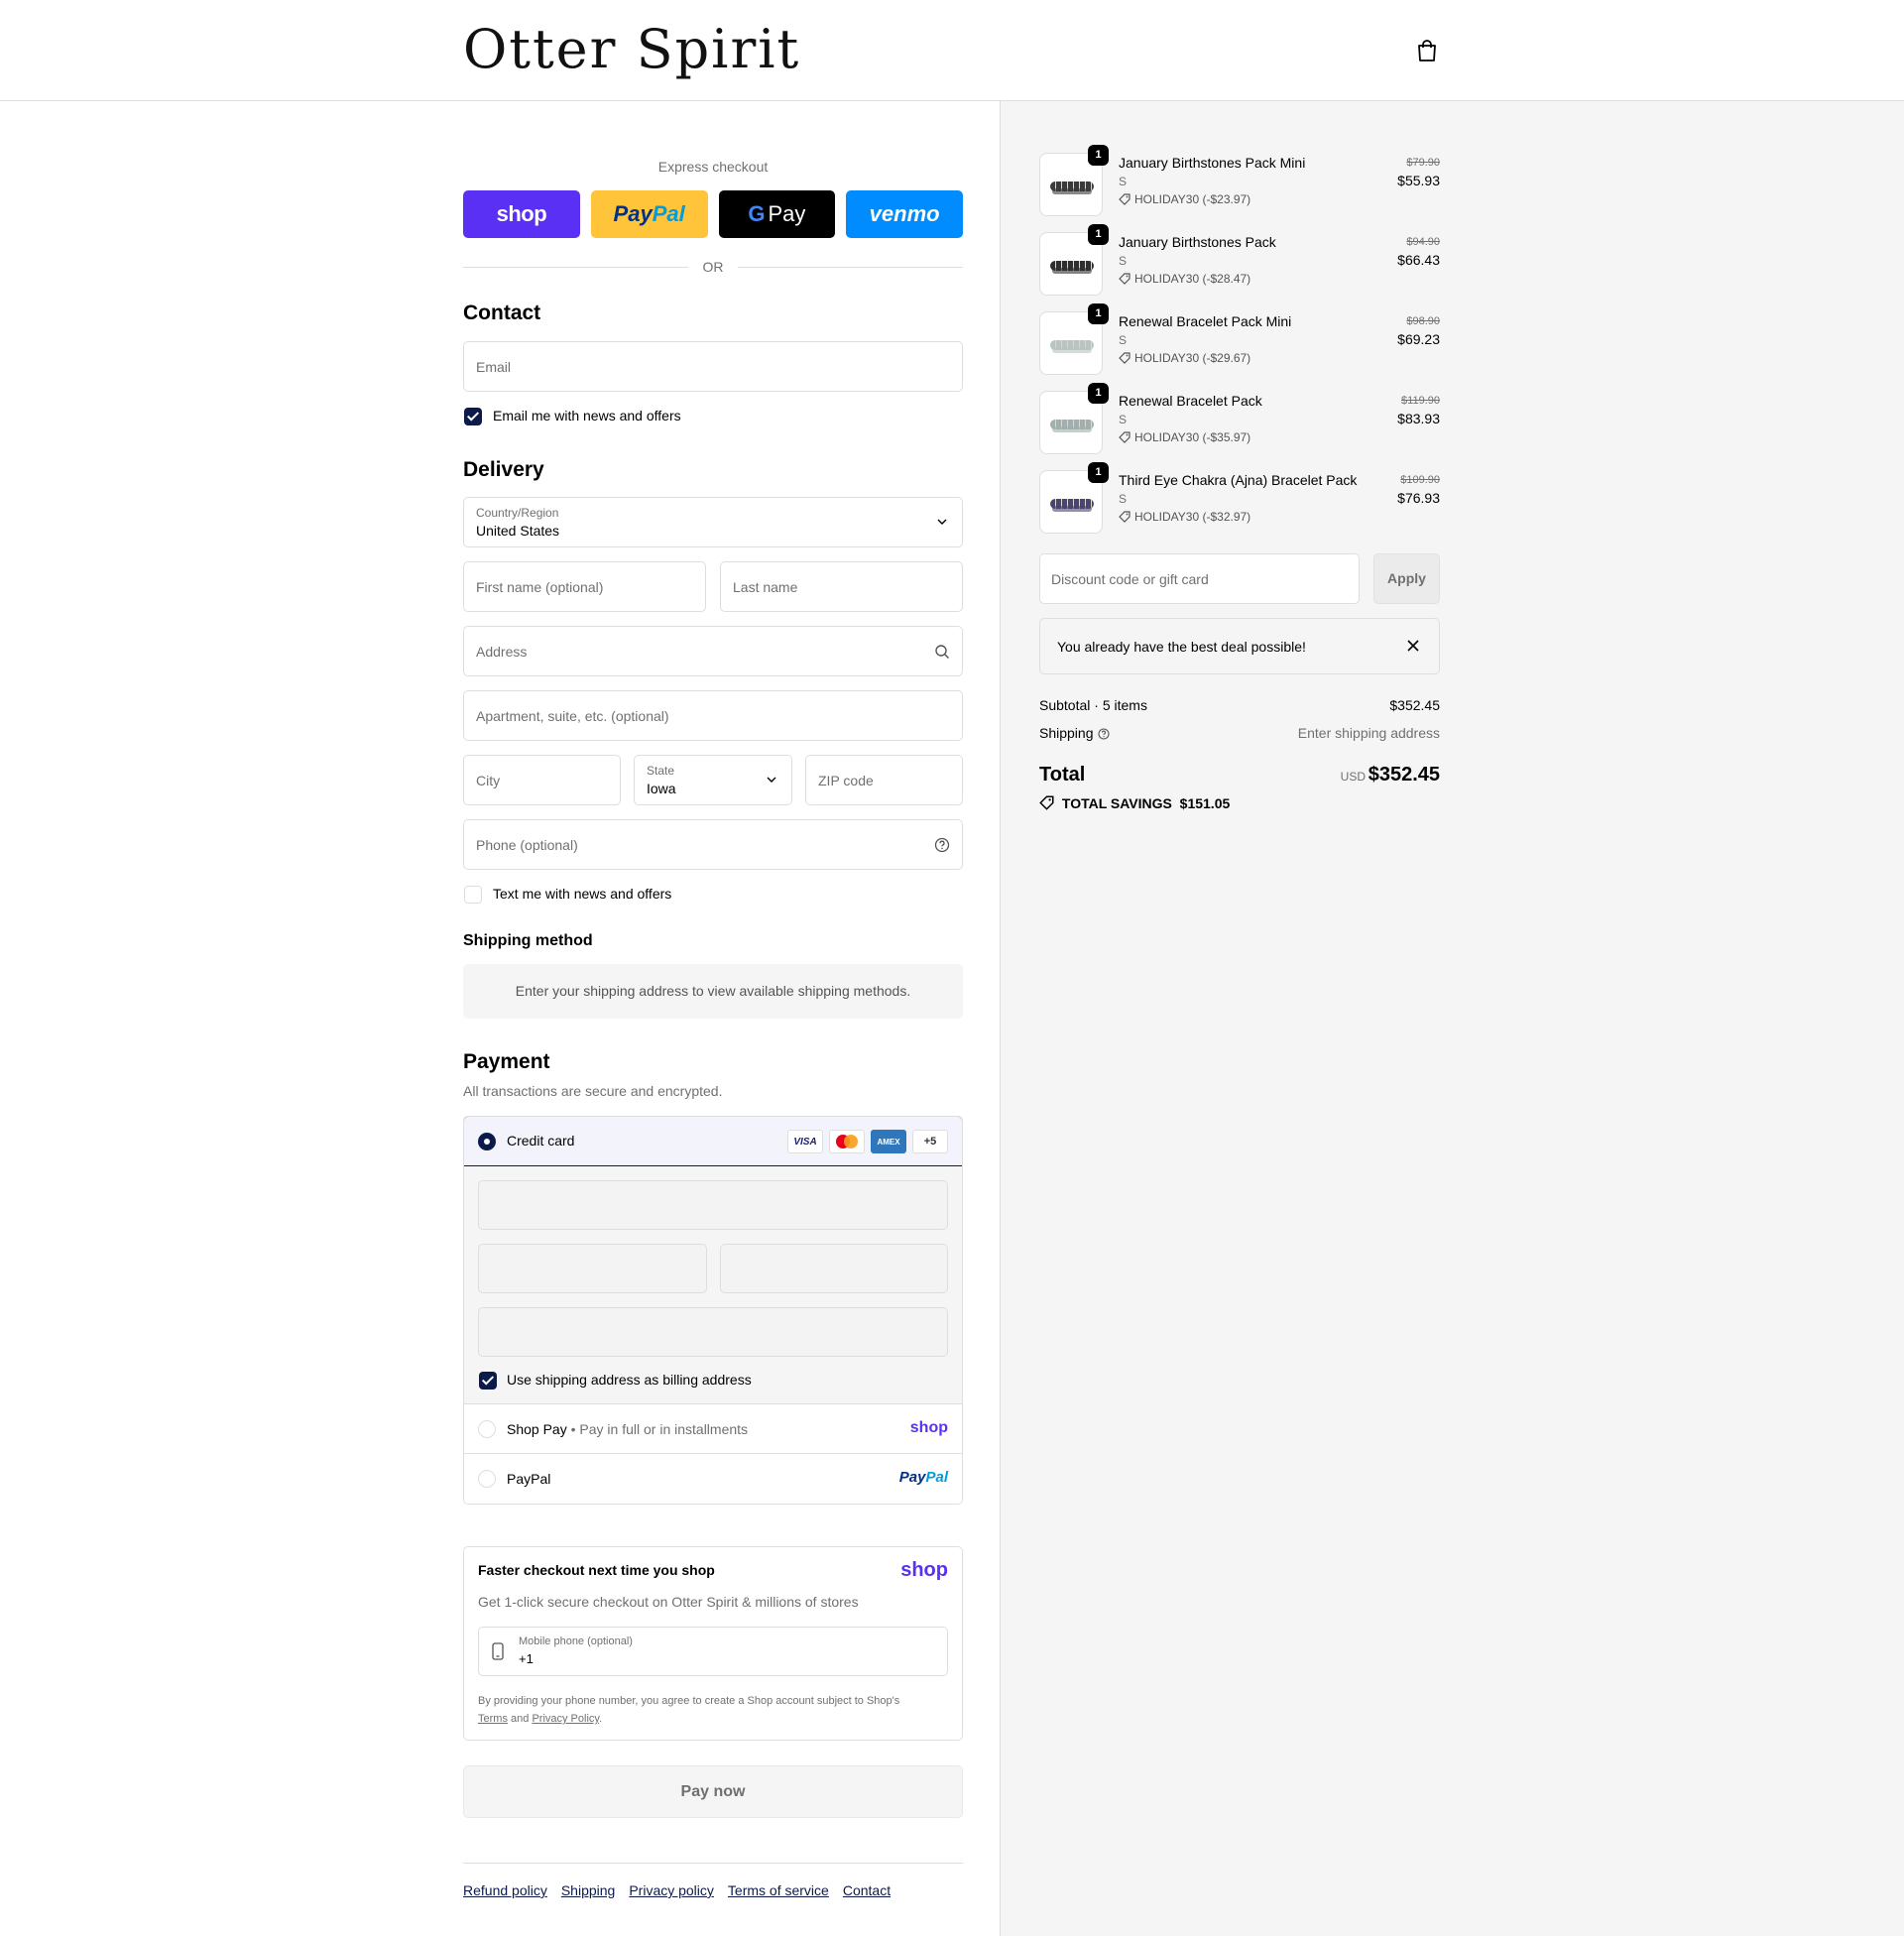  I want to click on credit-card-radio, so click(487, 1141).